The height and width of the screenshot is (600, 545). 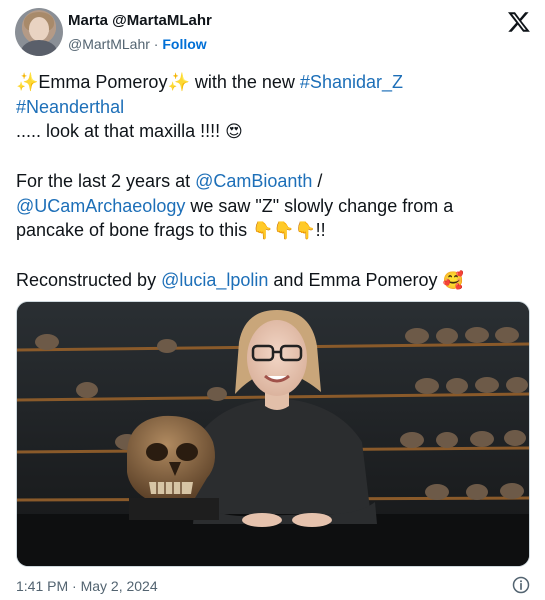 I want to click on person-smile, so click(x=277, y=378).